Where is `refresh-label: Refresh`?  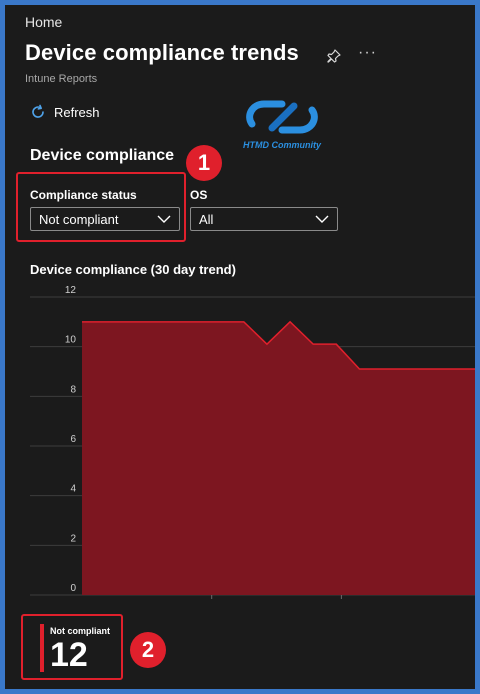 refresh-label: Refresh is located at coordinates (77, 112).